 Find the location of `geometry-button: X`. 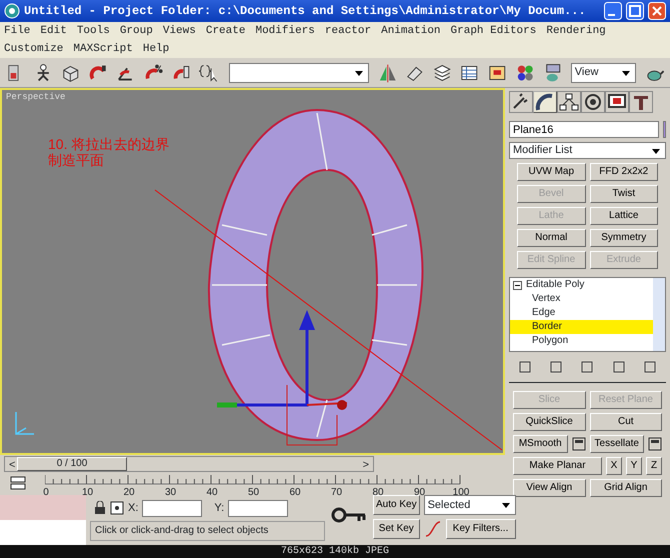

geometry-button: X is located at coordinates (614, 466).